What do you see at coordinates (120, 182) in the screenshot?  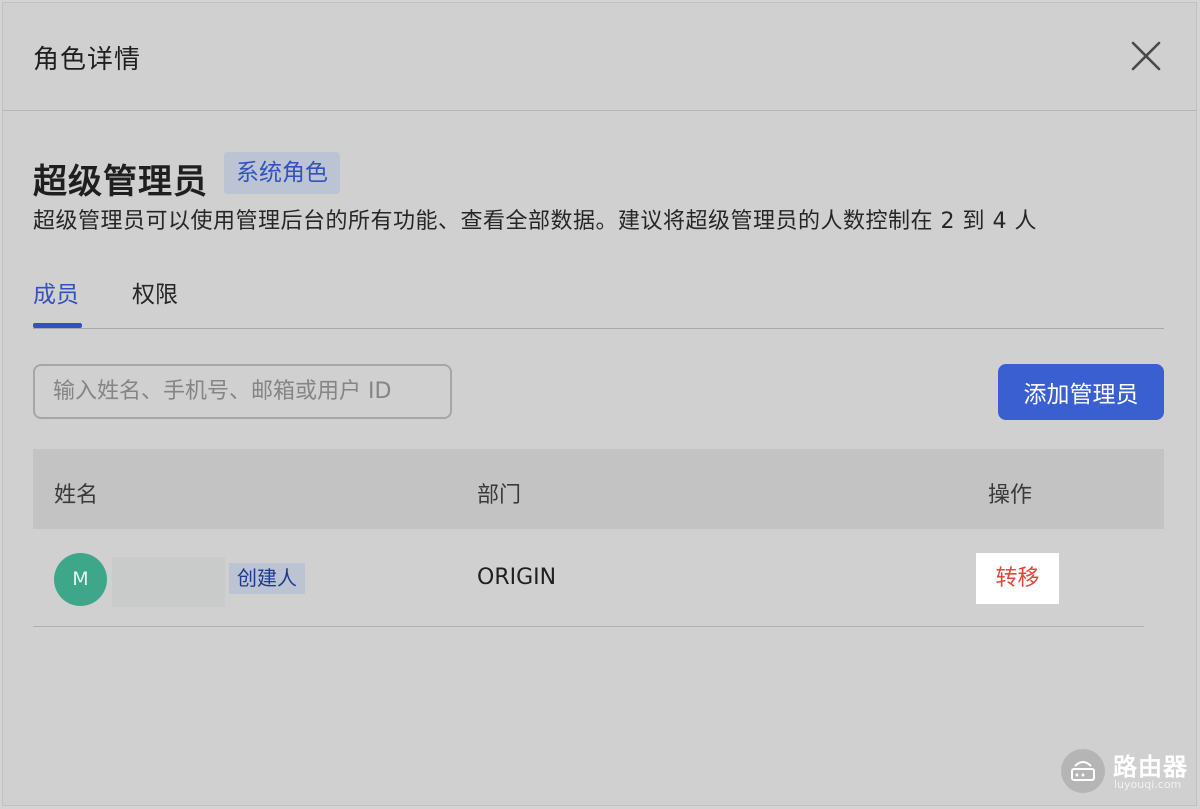 I see `role-name: 超级管理员` at bounding box center [120, 182].